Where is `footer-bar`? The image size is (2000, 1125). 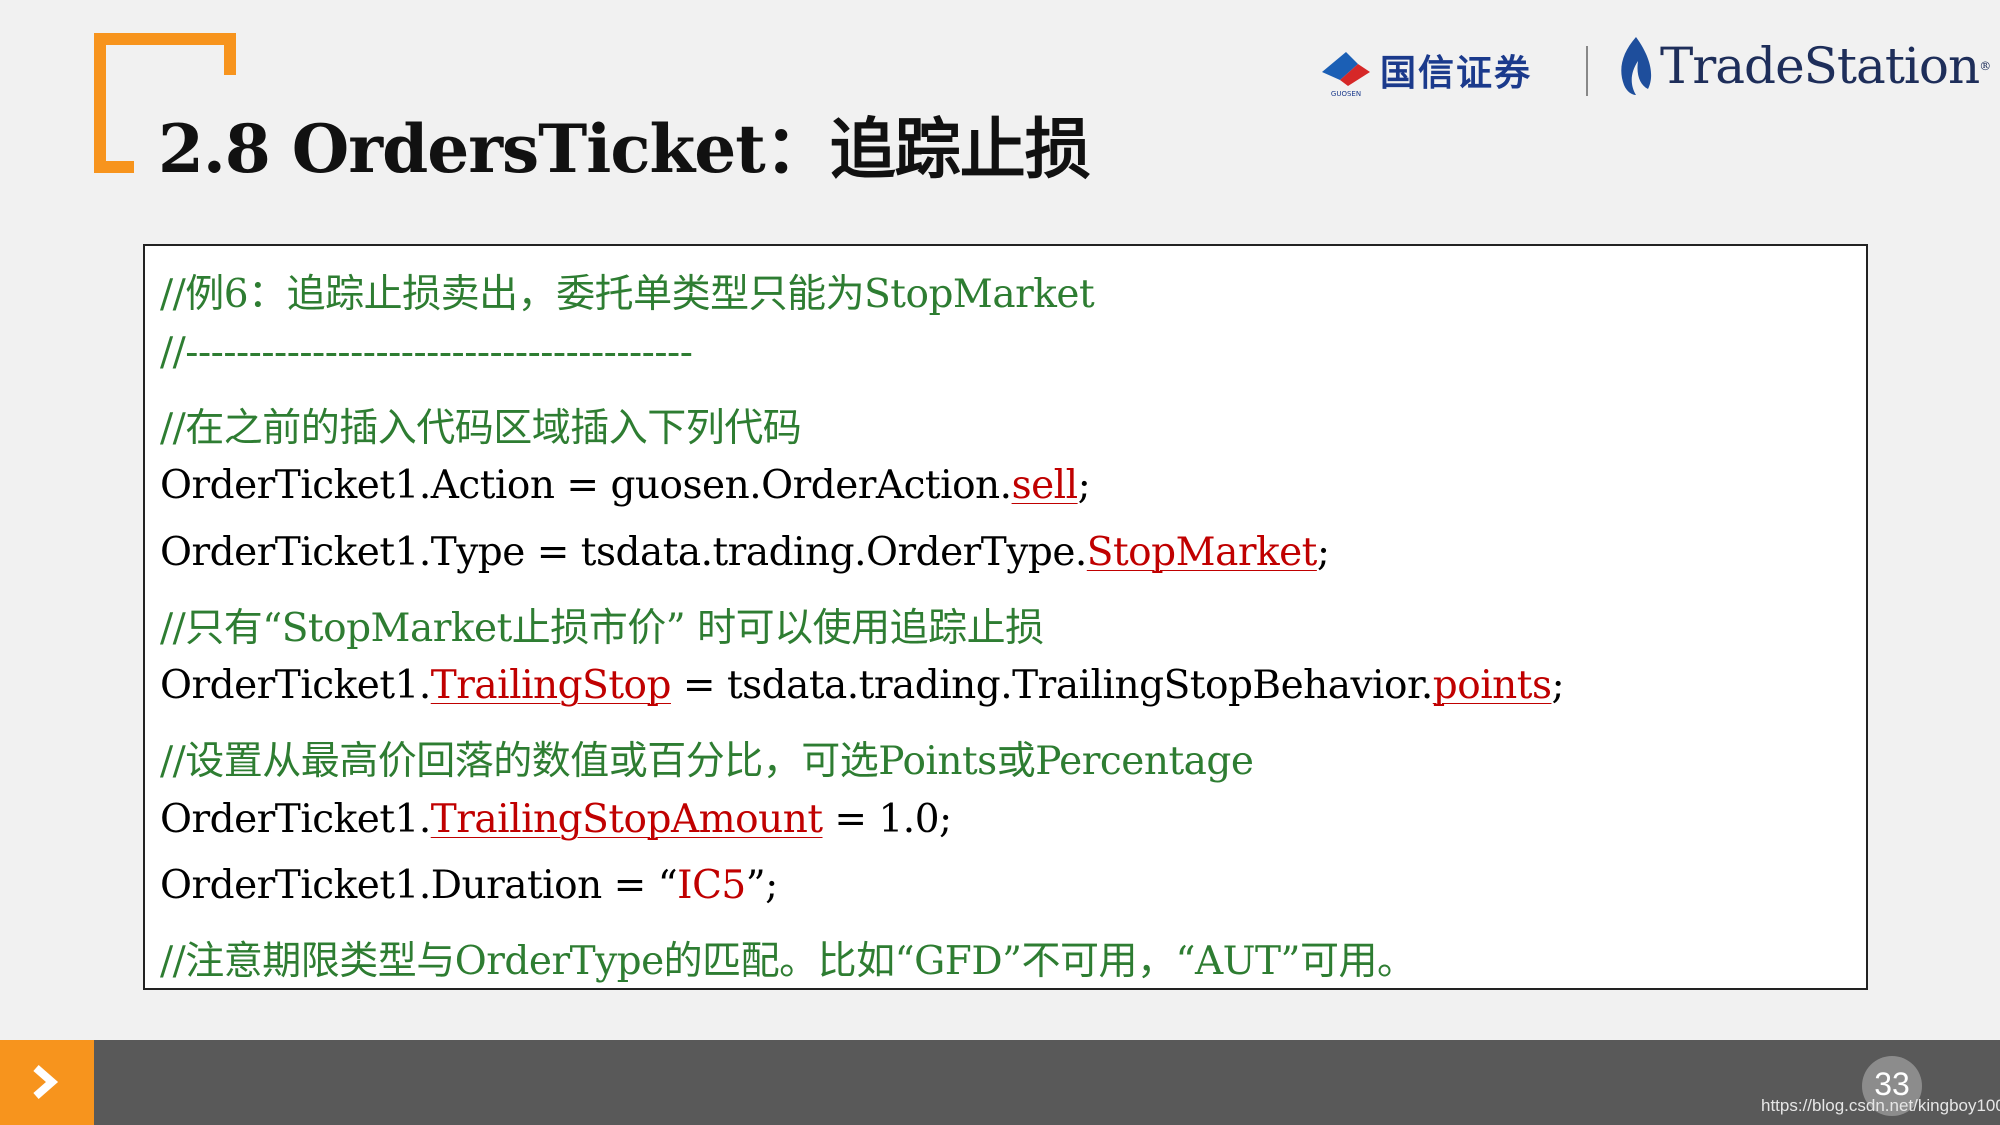 footer-bar is located at coordinates (1000, 1082).